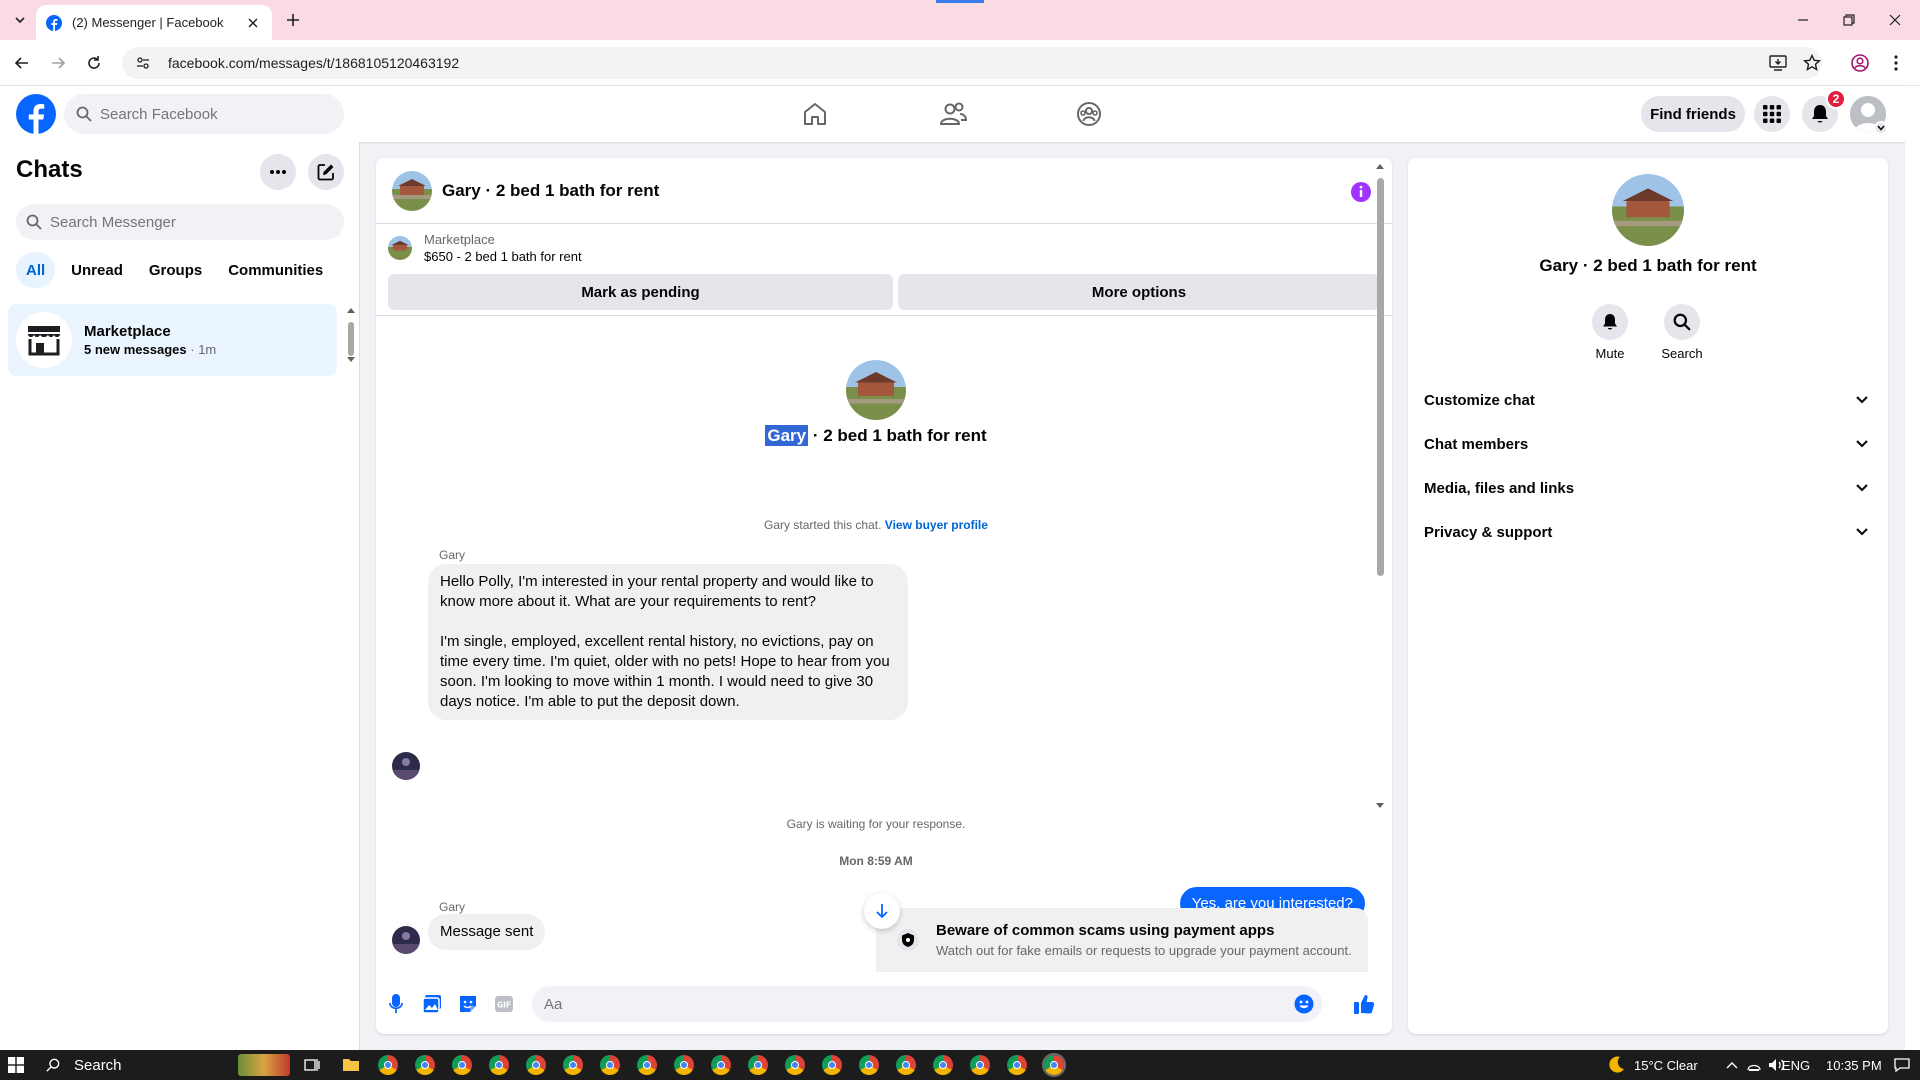 This screenshot has height=1080, width=1920. Describe the element at coordinates (884, 191) in the screenshot. I see `conversation-header: Gary · 2 bed 1 bath for rent` at that location.